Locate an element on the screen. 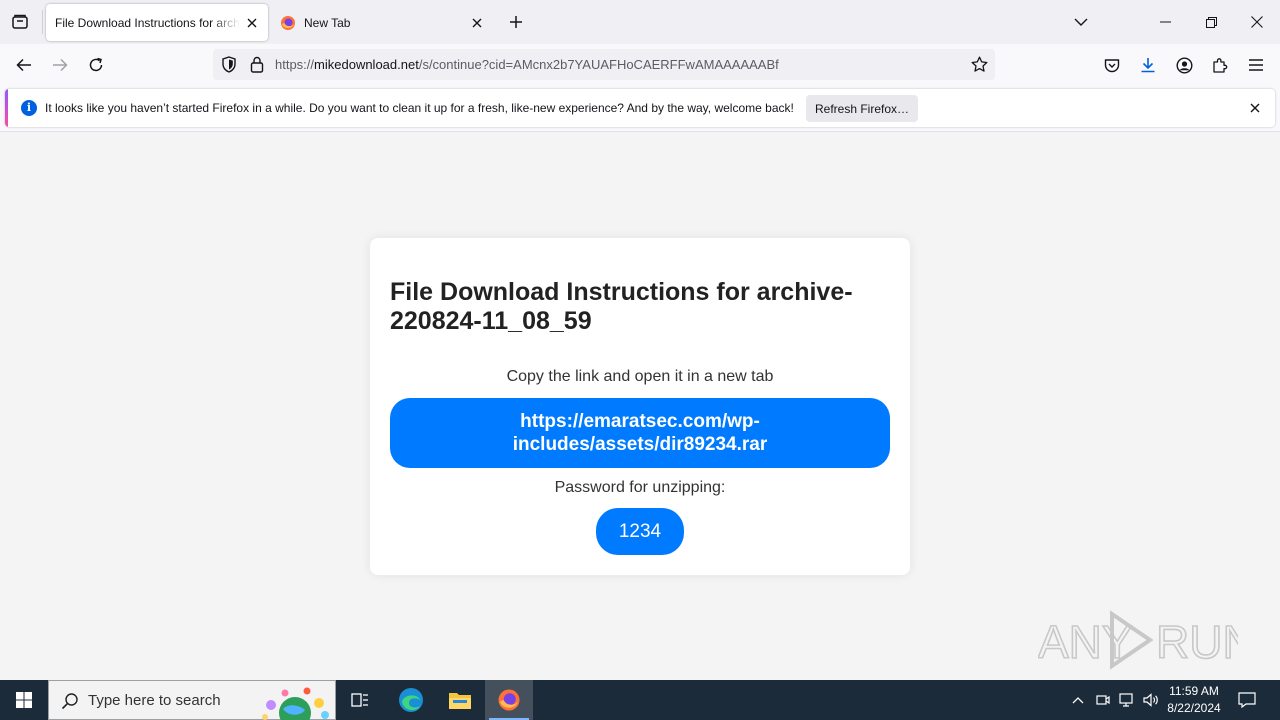  hamburger-menu-icon is located at coordinates (1256, 65).